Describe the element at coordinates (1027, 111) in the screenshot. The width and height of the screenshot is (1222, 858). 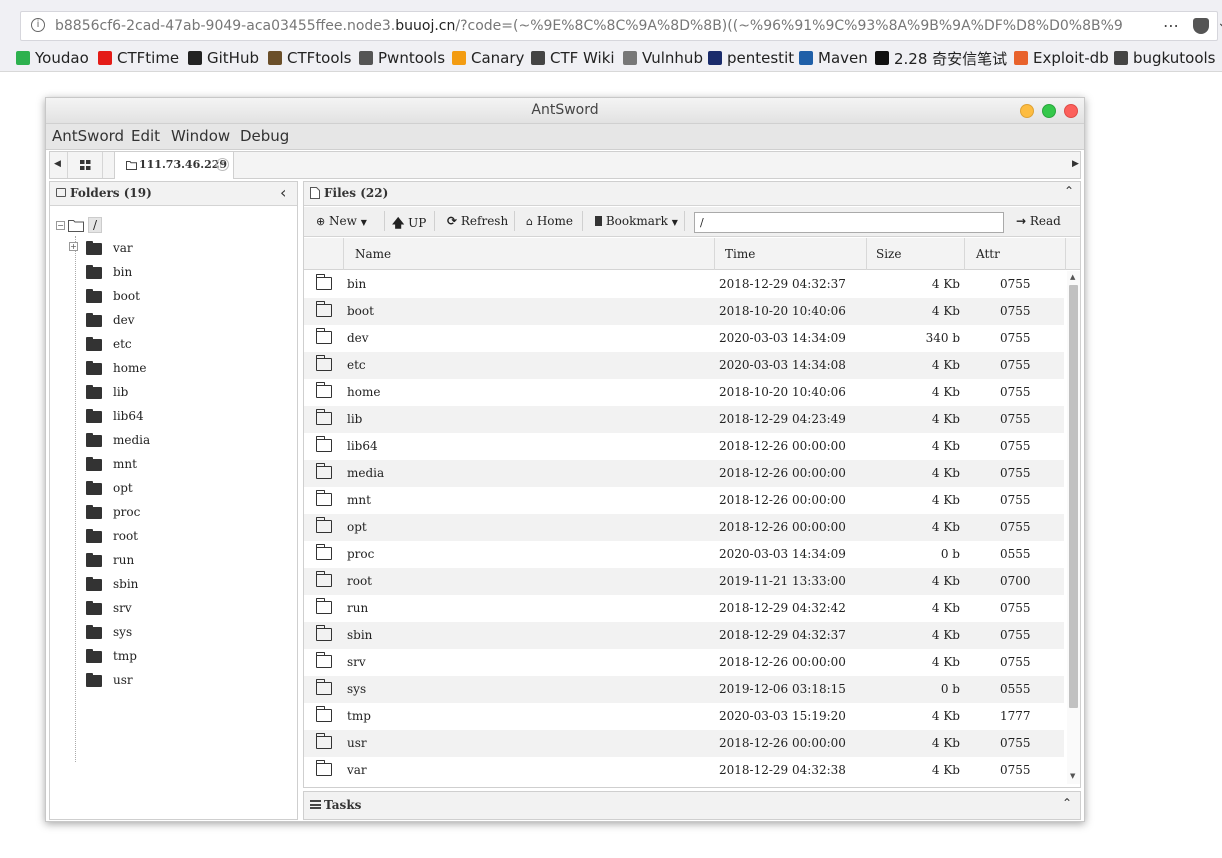
I see `minimize-button` at that location.